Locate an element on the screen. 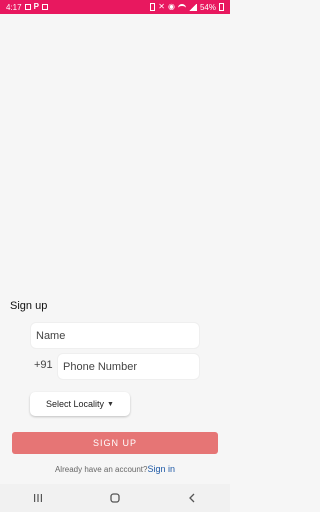  status-left: 4:17 P is located at coordinates (27, 7).